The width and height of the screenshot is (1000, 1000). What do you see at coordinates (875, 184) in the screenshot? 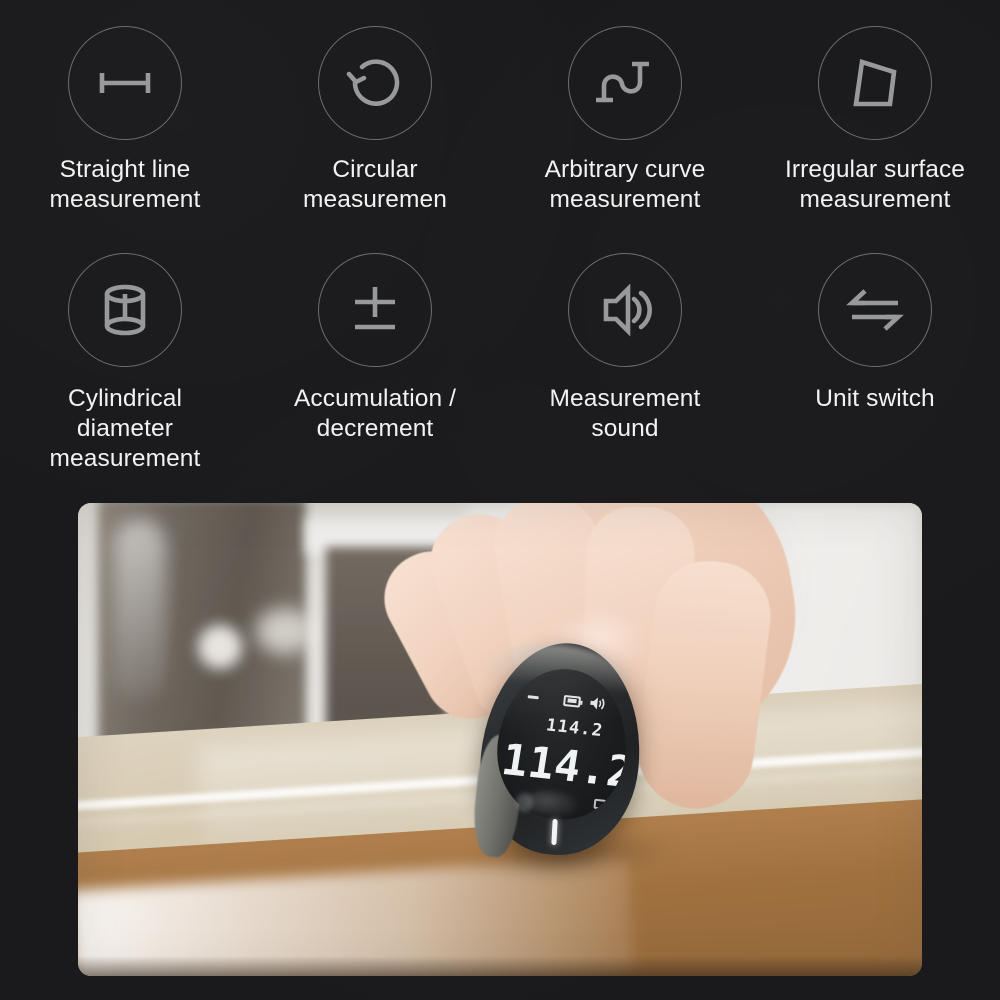
I see `feature-label: Irregular surface measurement` at bounding box center [875, 184].